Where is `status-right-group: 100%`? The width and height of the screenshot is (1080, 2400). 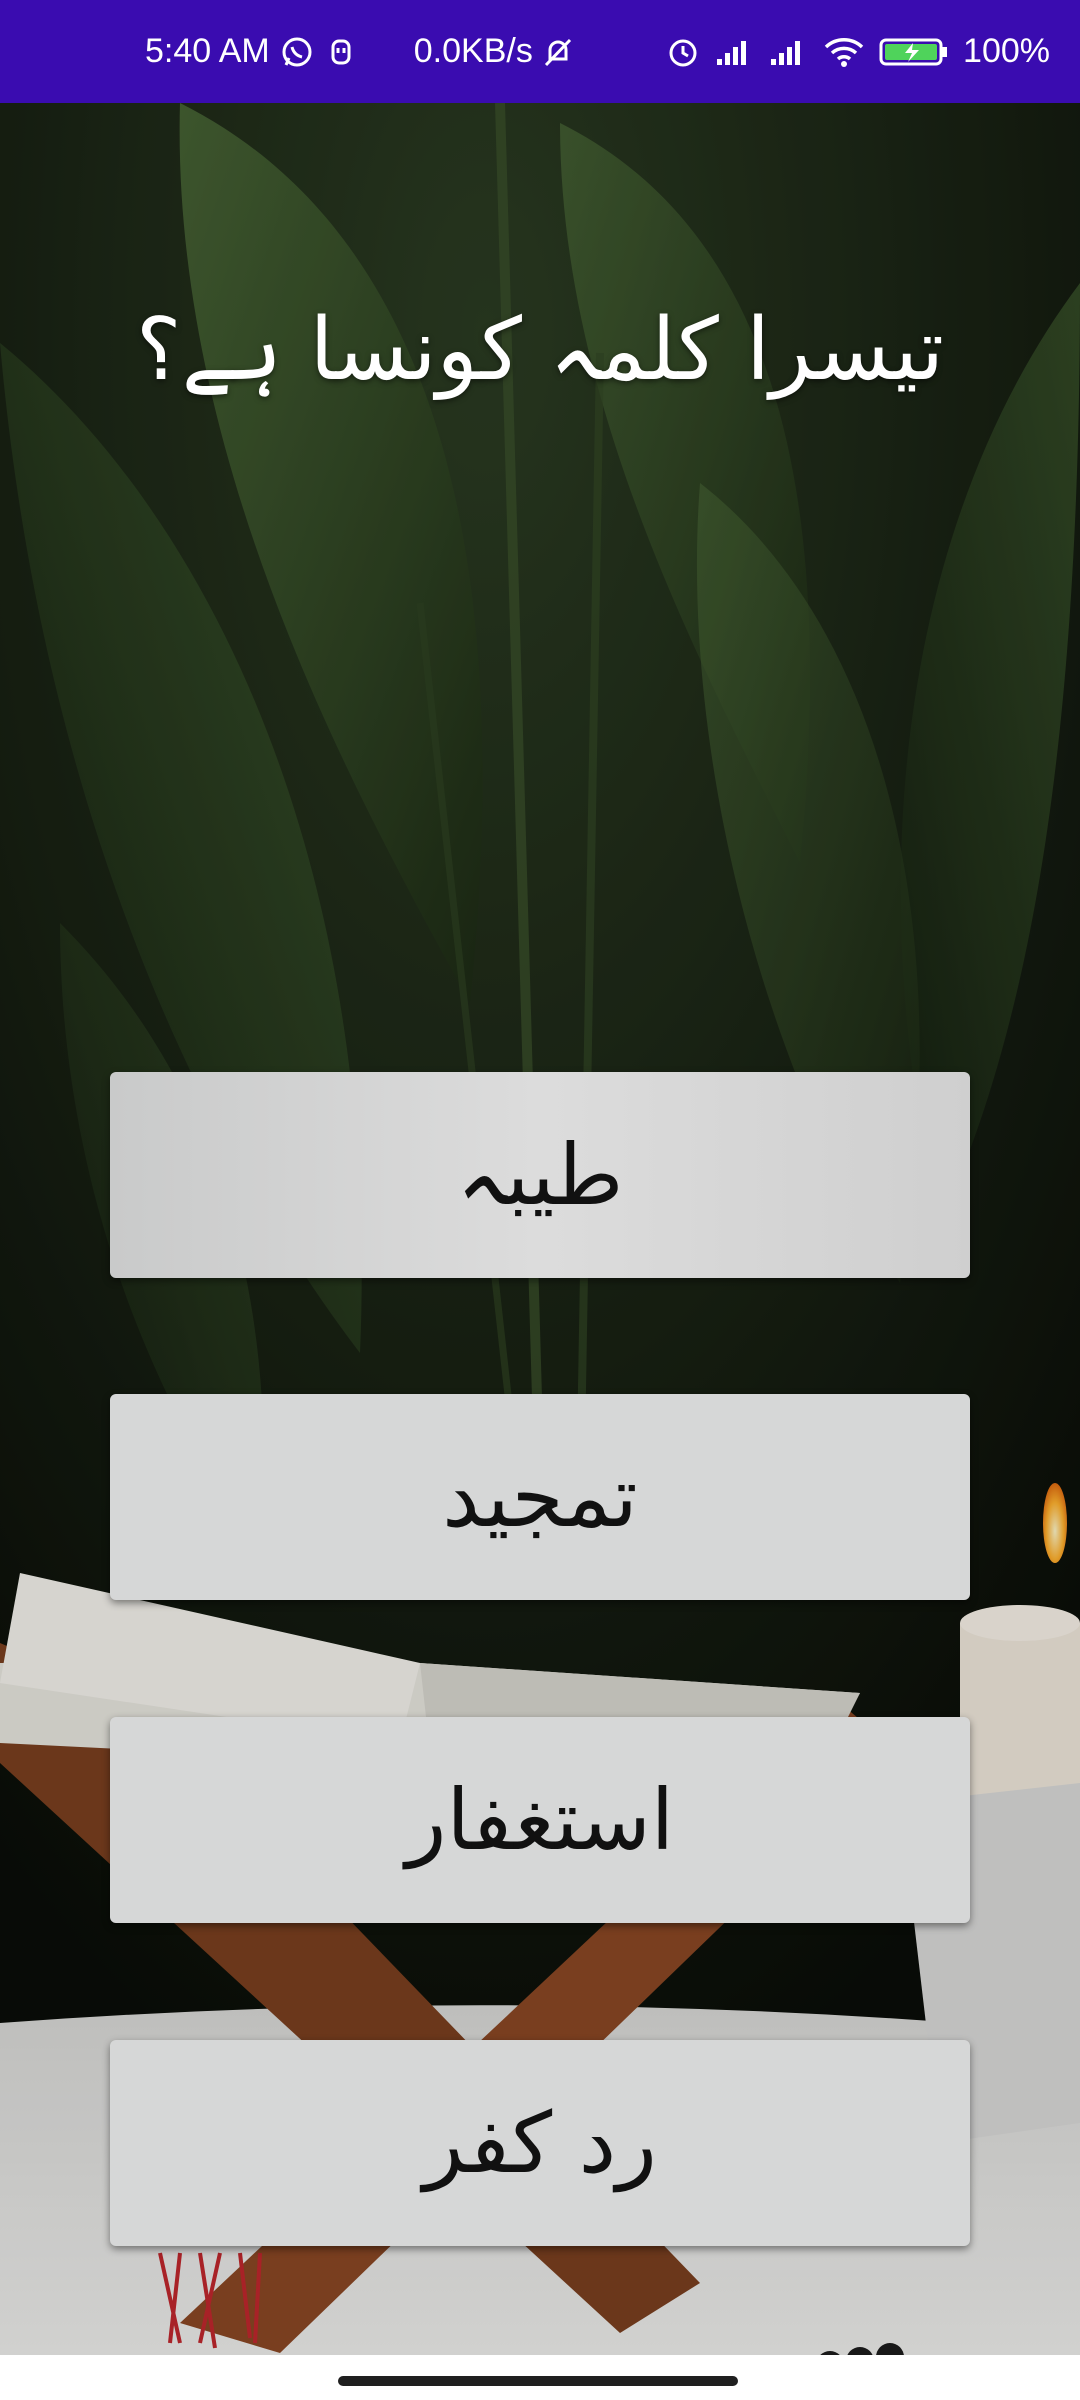
status-right-group: 100% is located at coordinates (857, 51).